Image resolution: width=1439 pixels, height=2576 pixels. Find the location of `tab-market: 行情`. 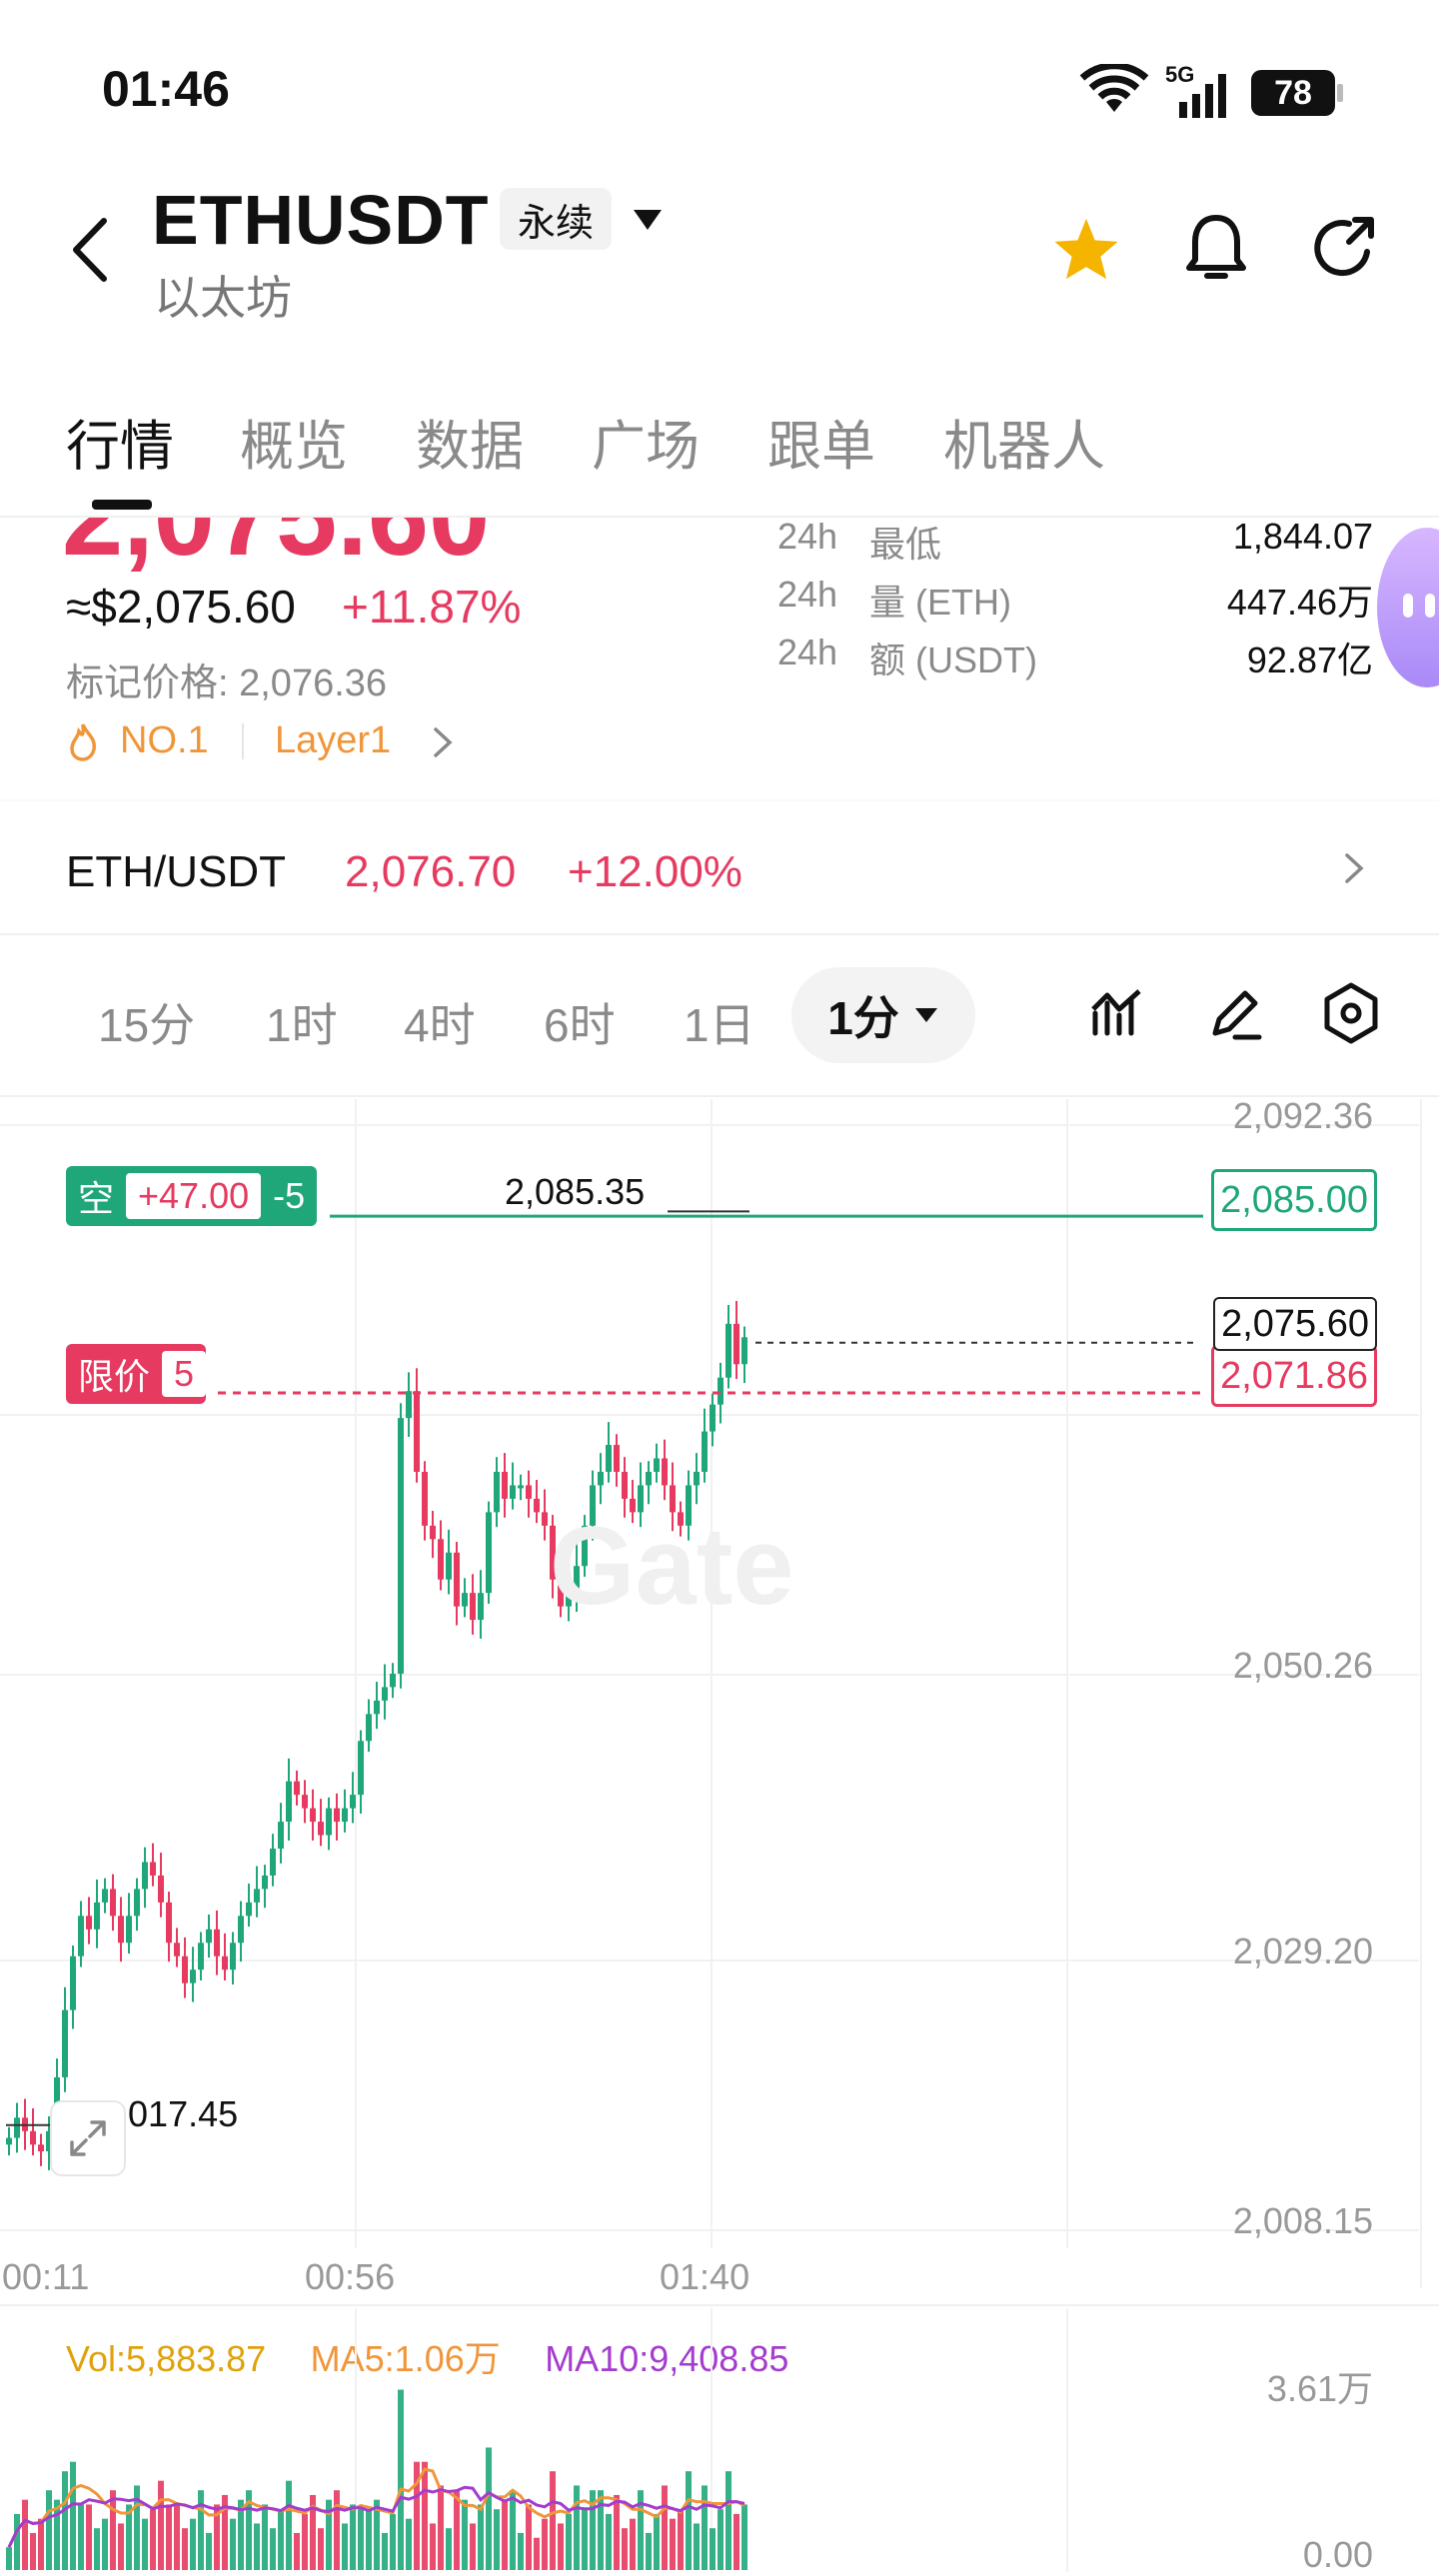

tab-market: 行情 is located at coordinates (120, 441).